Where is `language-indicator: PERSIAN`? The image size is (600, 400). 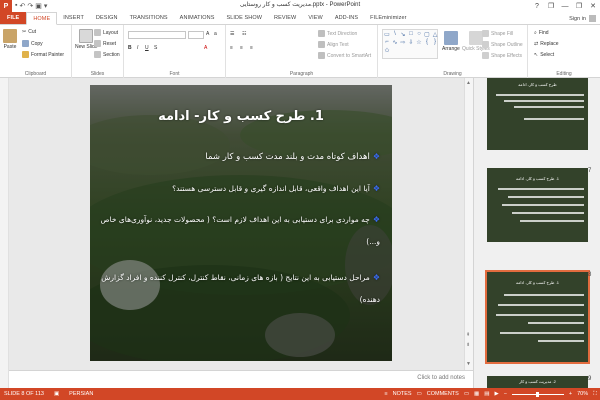 language-indicator: PERSIAN is located at coordinates (81, 394).